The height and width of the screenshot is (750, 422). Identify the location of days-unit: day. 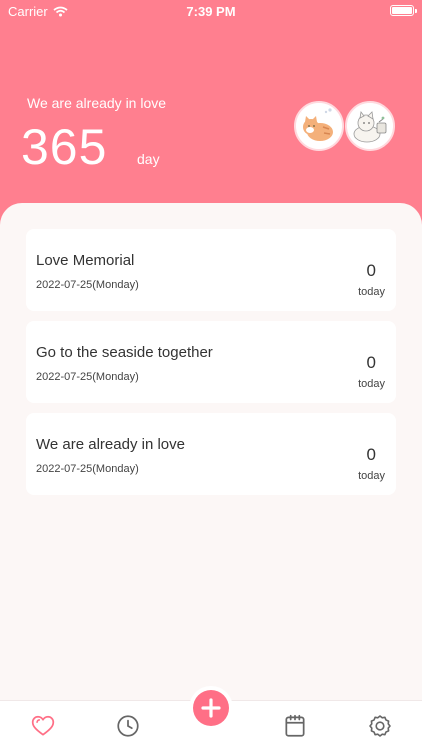
(148, 159).